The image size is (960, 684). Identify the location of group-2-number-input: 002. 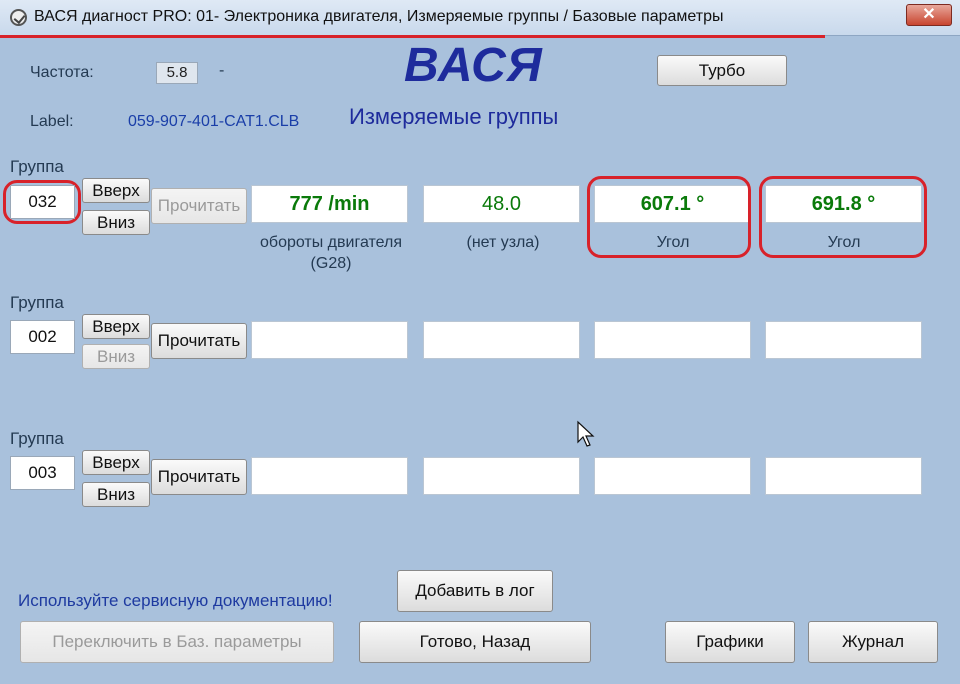
(42, 337).